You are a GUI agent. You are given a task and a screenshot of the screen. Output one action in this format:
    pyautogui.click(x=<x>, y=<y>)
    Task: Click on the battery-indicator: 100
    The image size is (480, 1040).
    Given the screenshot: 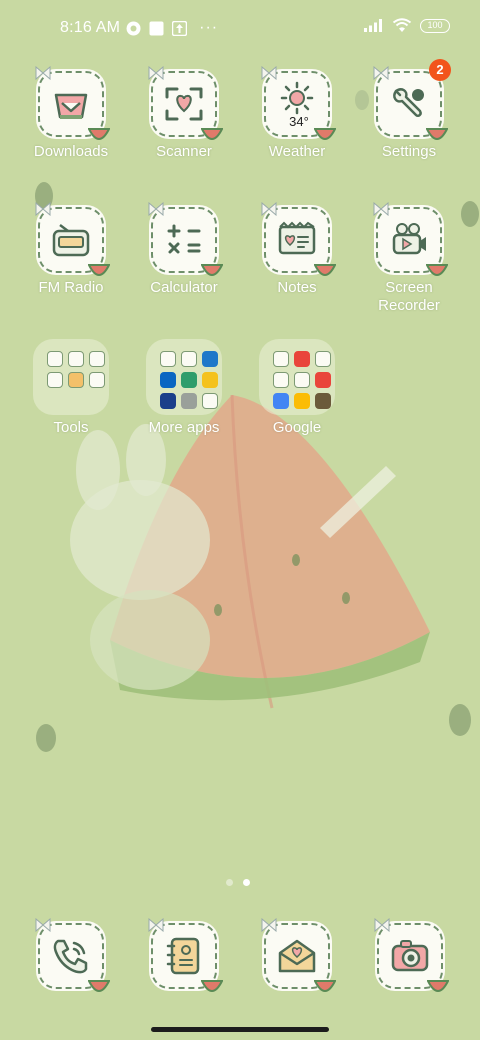 What is the action you would take?
    pyautogui.click(x=435, y=25)
    